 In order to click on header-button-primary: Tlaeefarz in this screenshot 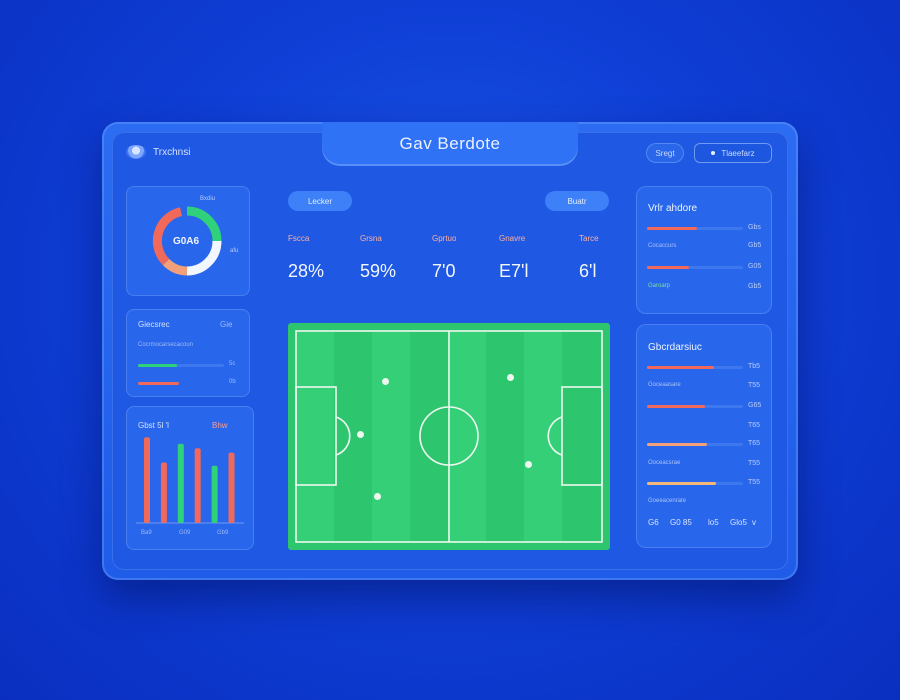, I will do `click(733, 153)`.